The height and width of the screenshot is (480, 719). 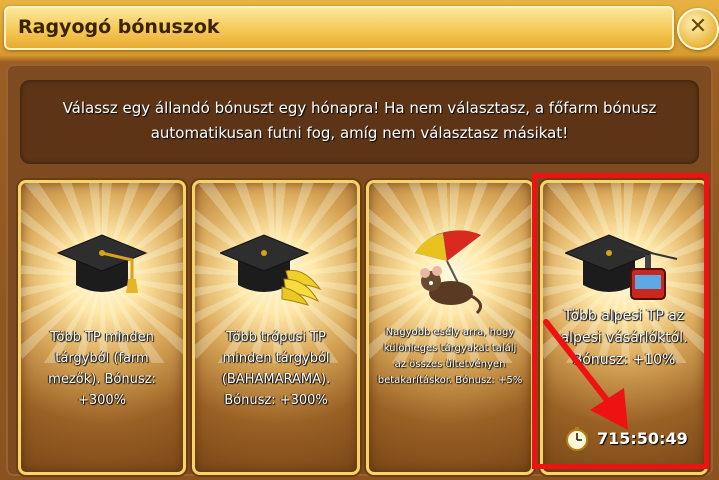 What do you see at coordinates (102, 263) in the screenshot?
I see `graduation-cap-icon` at bounding box center [102, 263].